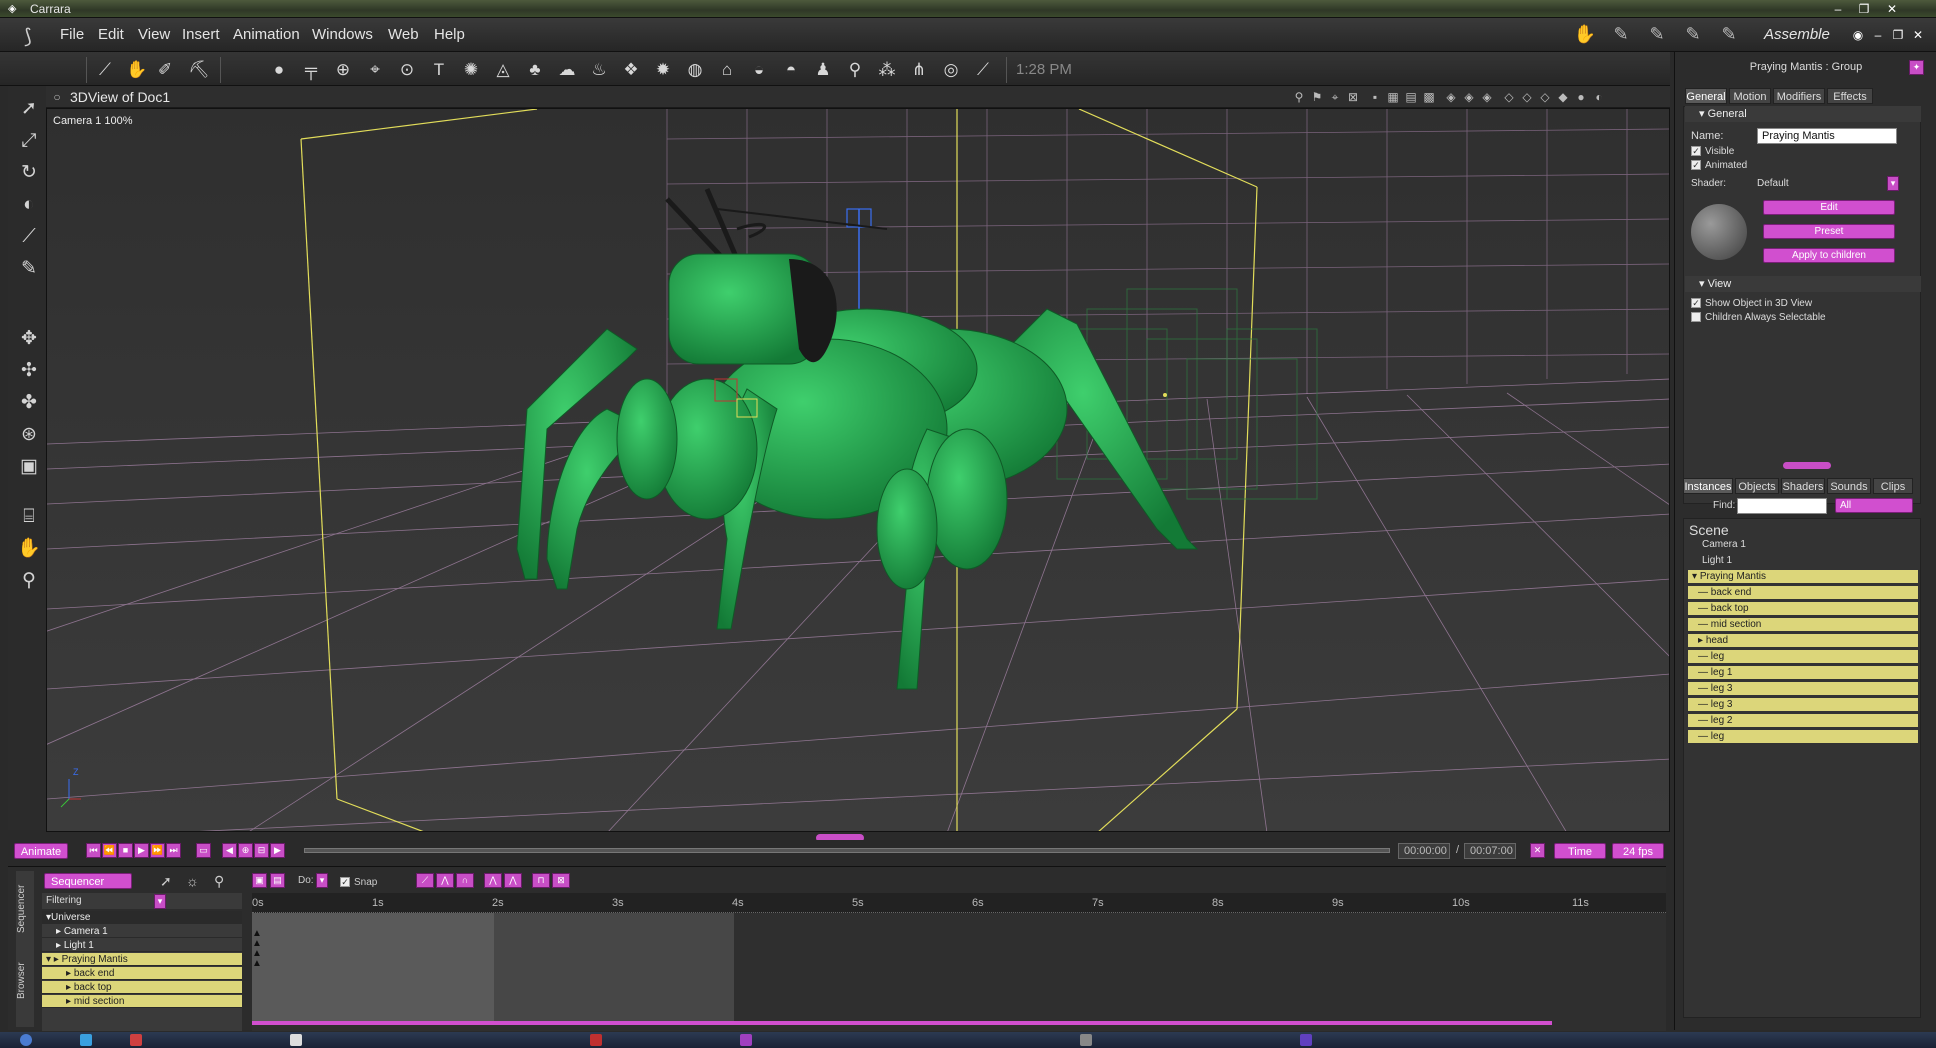  Describe the element at coordinates (311, 70) in the screenshot. I see `spotlight-icon: ╤` at that location.